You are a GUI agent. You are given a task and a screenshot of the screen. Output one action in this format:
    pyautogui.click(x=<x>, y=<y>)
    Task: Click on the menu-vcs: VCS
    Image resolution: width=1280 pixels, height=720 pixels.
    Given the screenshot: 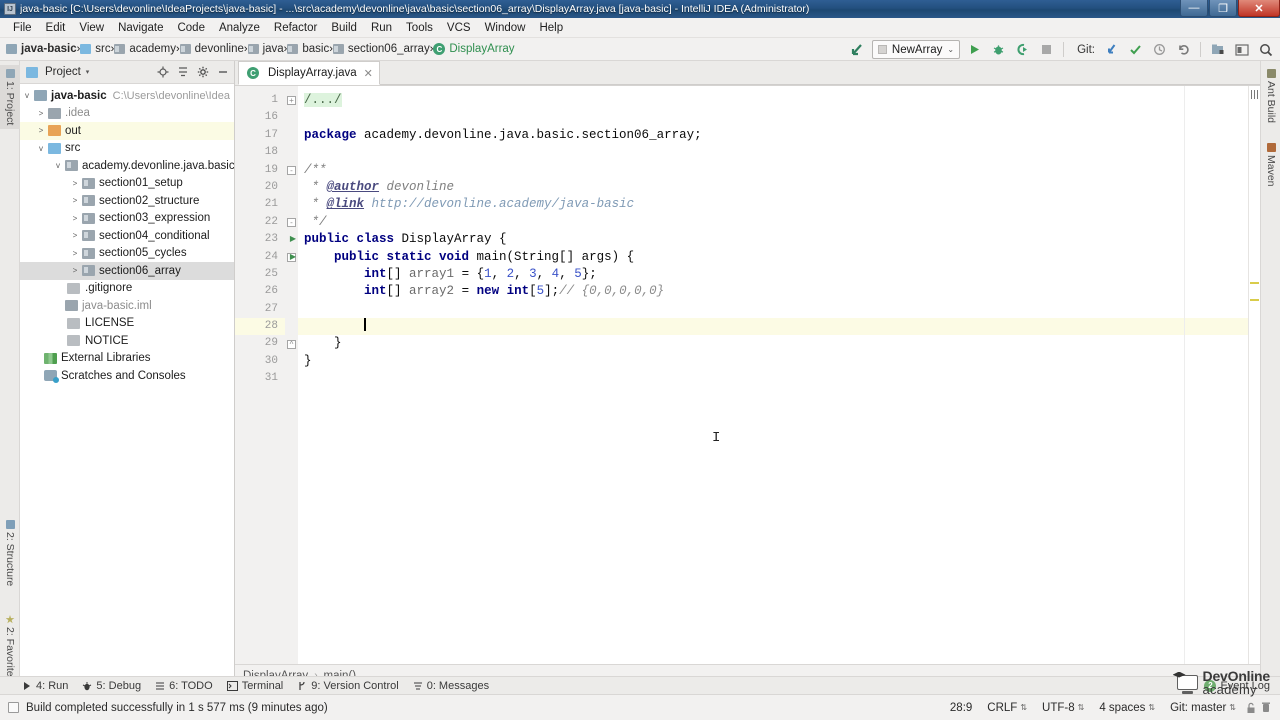 What is the action you would take?
    pyautogui.click(x=459, y=28)
    